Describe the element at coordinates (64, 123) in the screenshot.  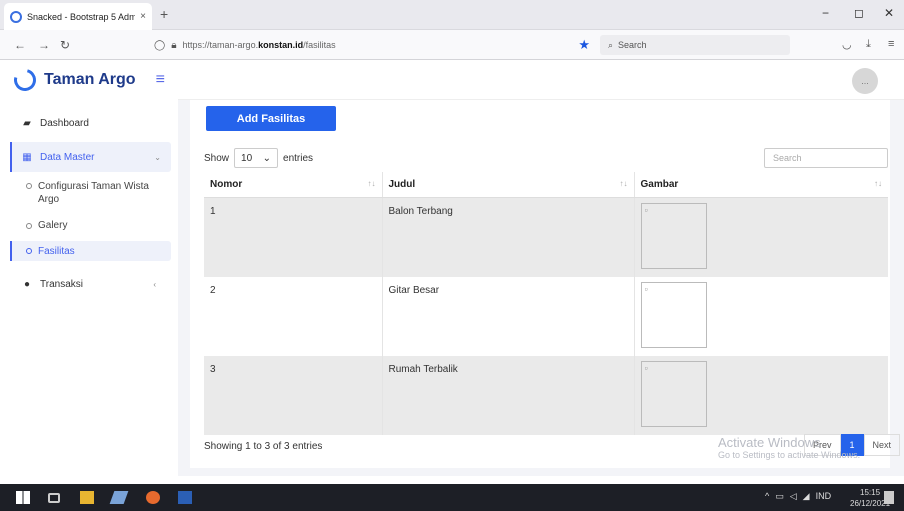
I see `sidebar-item-label: Dashboard` at that location.